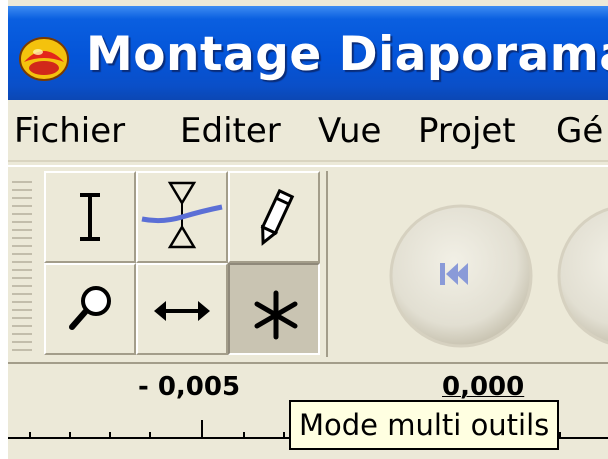  Describe the element at coordinates (327, 264) in the screenshot. I see `toolbar-separator` at that location.